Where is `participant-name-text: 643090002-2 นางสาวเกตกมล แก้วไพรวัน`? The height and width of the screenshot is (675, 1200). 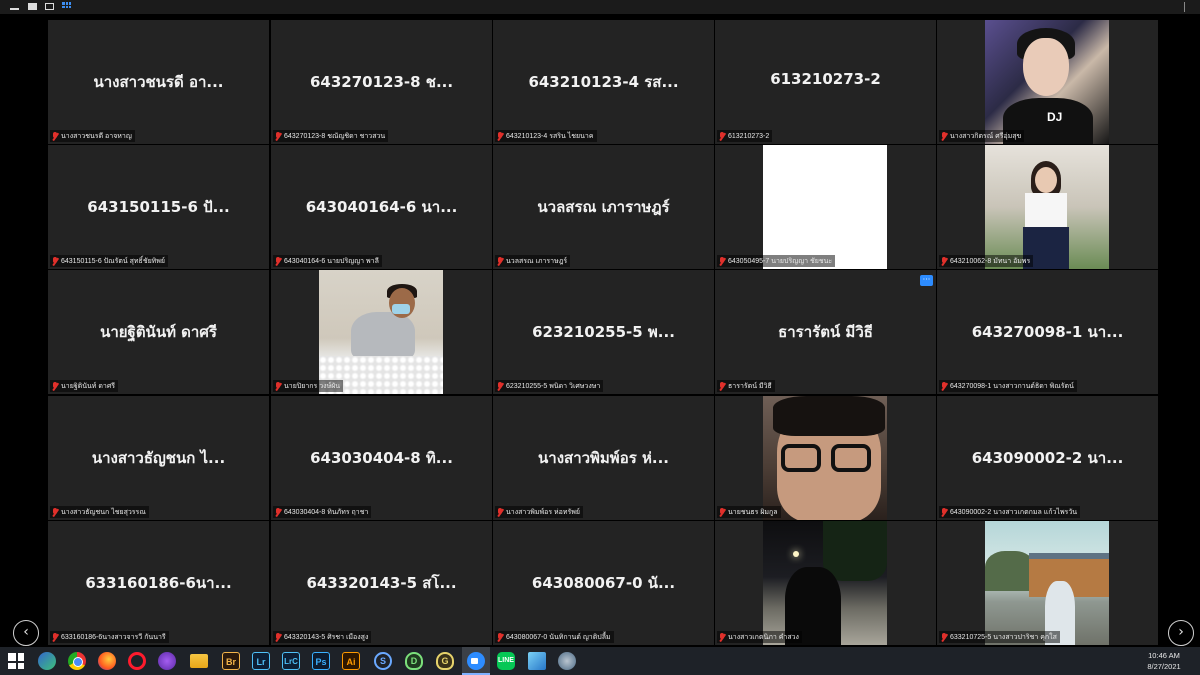
participant-name-text: 643090002-2 นางสาวเกตกมล แก้วไพรวัน is located at coordinates (1014, 512).